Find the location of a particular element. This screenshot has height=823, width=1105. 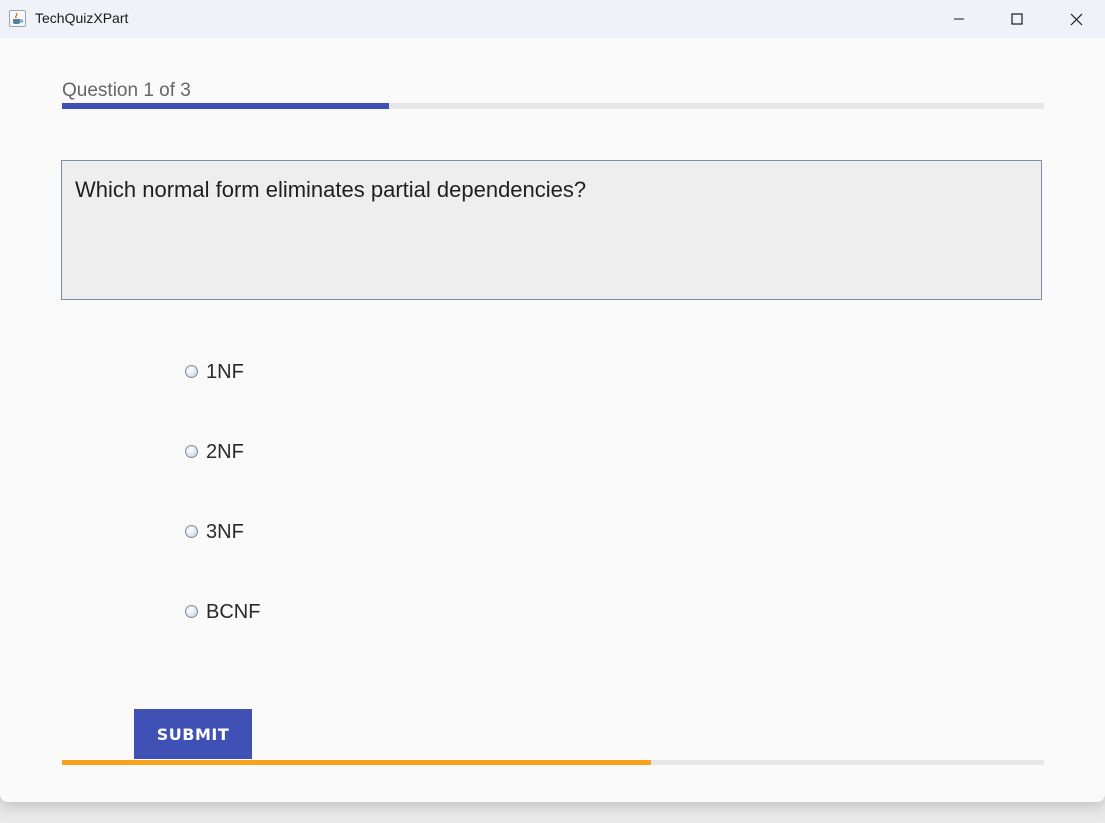

close-icon is located at coordinates (1076, 19).